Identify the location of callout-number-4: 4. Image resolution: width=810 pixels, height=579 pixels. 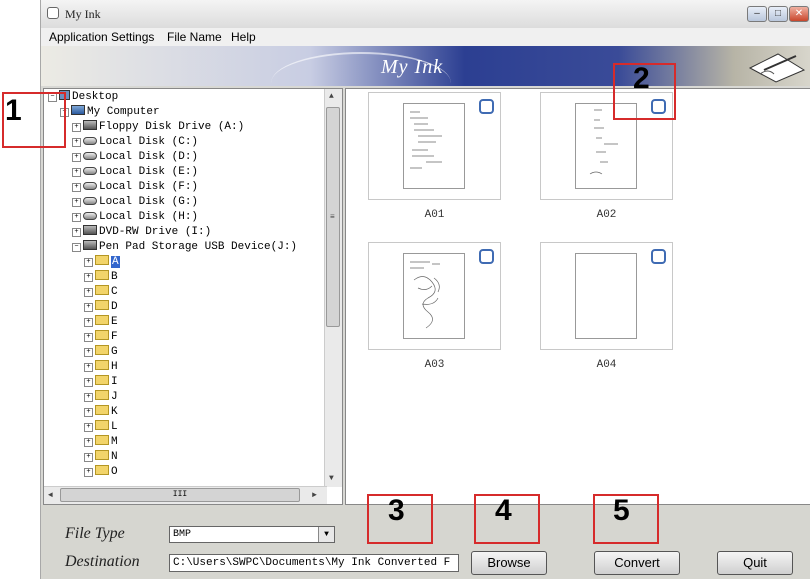
(503, 510).